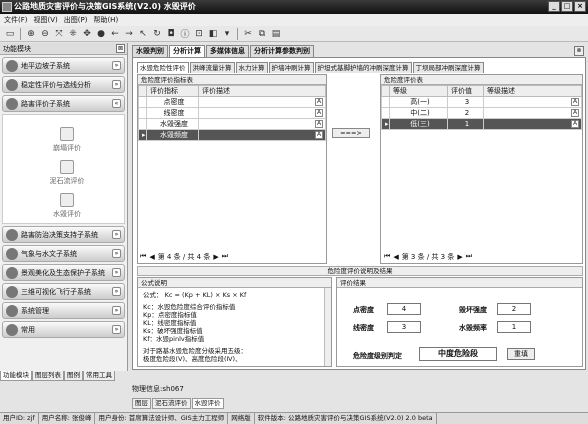  I want to click on table-row: 中(二) 2 A, so click(481, 113).